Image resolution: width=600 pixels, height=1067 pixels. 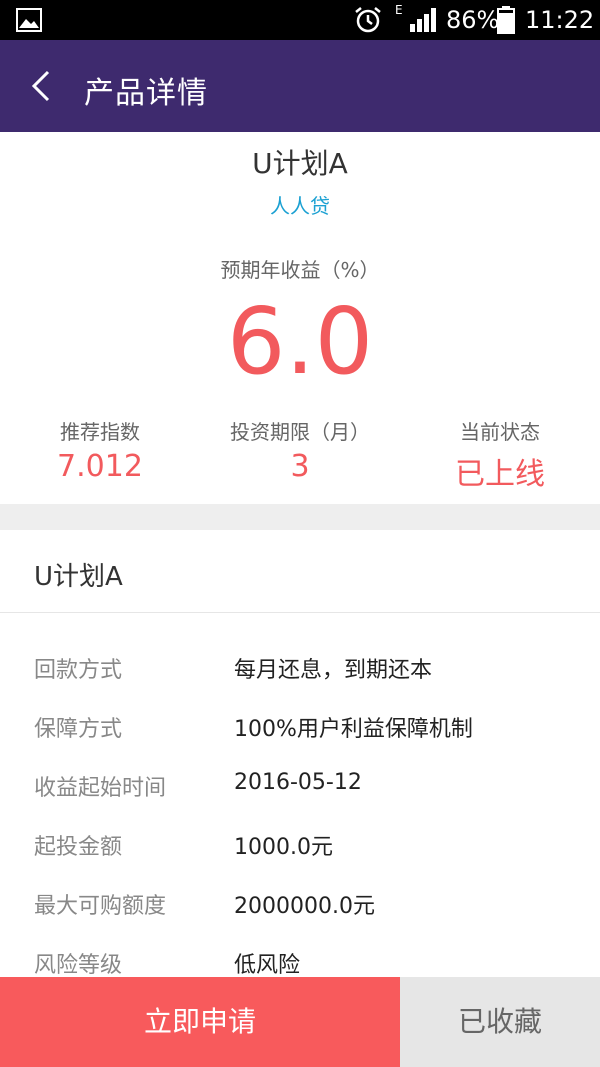 What do you see at coordinates (78, 847) in the screenshot?
I see `detail-label: 起投金额` at bounding box center [78, 847].